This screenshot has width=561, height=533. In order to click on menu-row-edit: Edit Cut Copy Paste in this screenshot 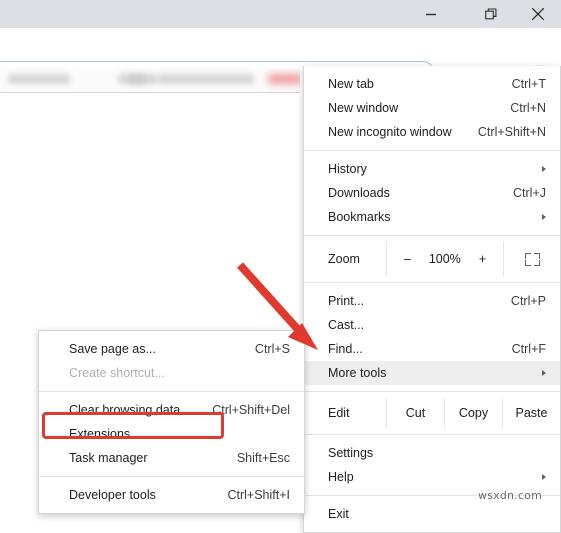, I will do `click(432, 413)`.